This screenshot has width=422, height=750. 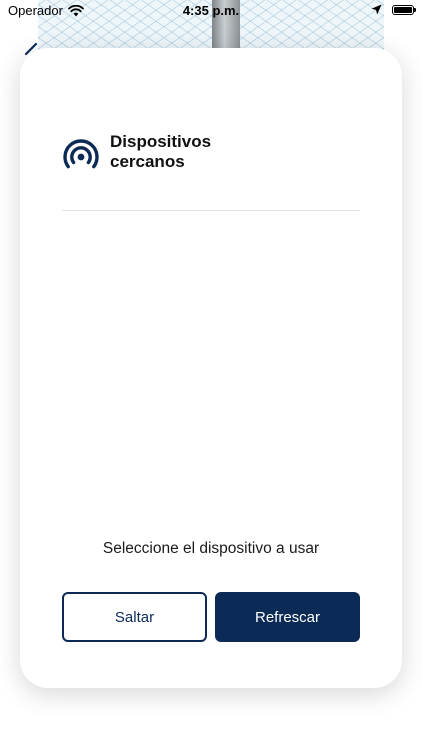 I want to click on battery-icon, so click(x=404, y=9).